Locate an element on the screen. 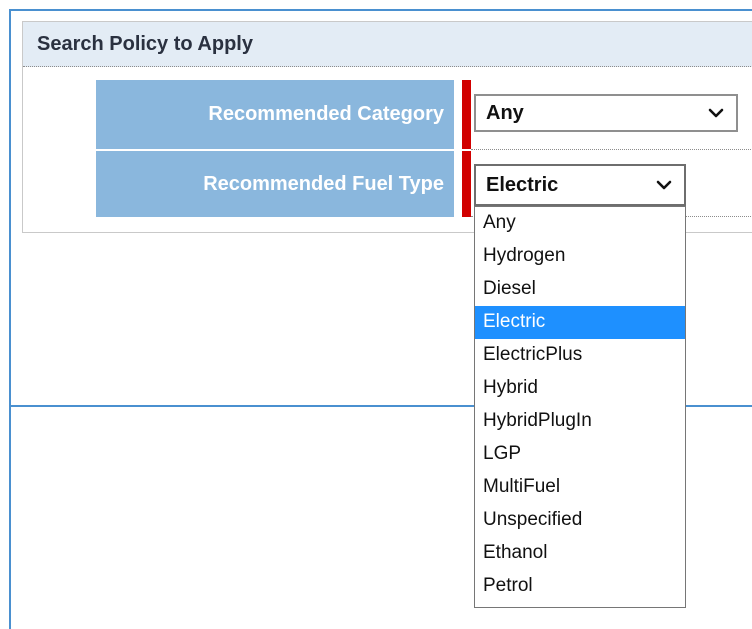  category-select: Any is located at coordinates (606, 113).